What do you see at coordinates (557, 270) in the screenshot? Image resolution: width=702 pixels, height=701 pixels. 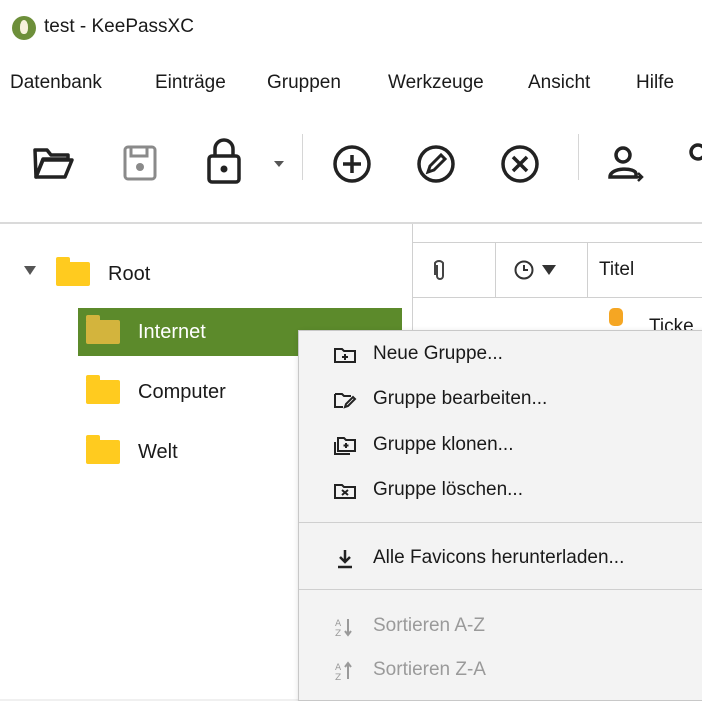 I see `entry-table-header: Titel` at bounding box center [557, 270].